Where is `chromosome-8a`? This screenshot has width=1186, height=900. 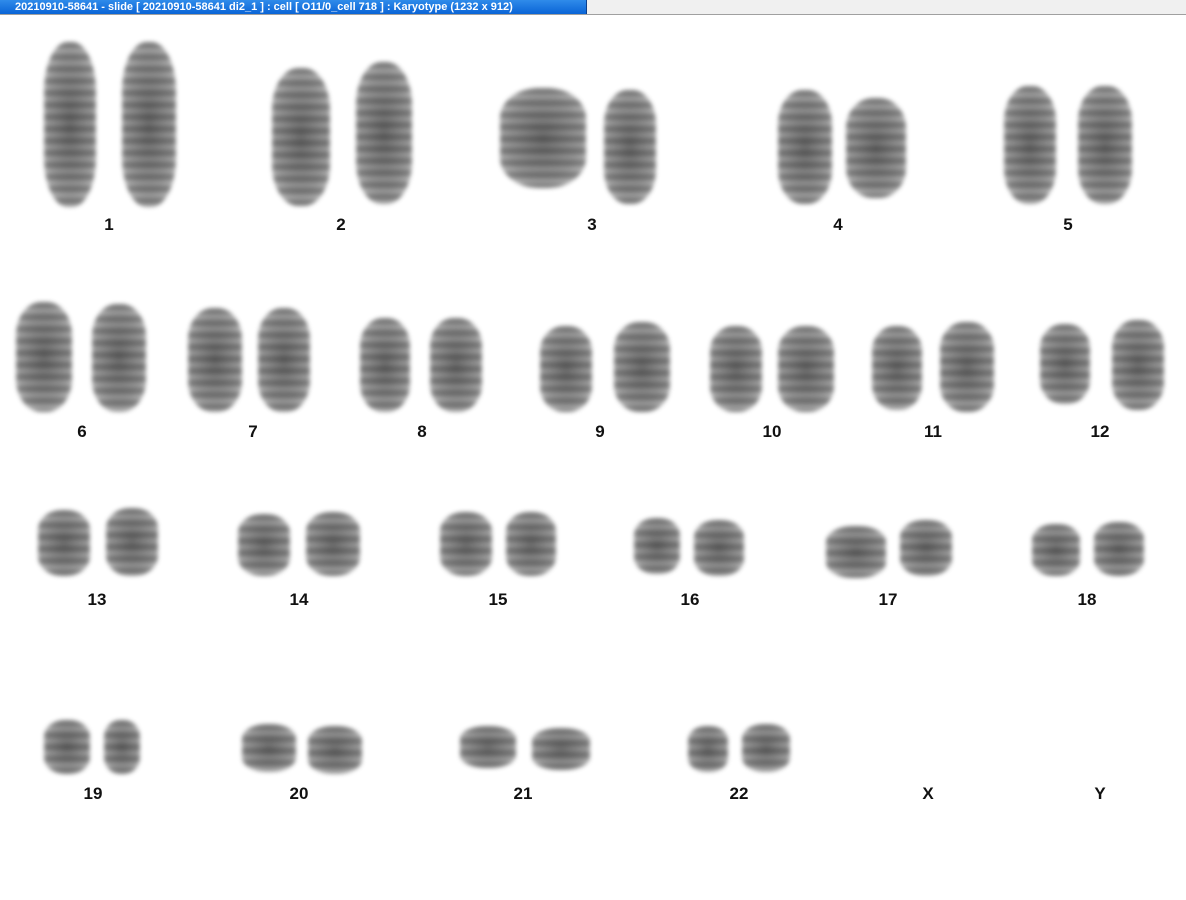
chromosome-8a is located at coordinates (385, 365).